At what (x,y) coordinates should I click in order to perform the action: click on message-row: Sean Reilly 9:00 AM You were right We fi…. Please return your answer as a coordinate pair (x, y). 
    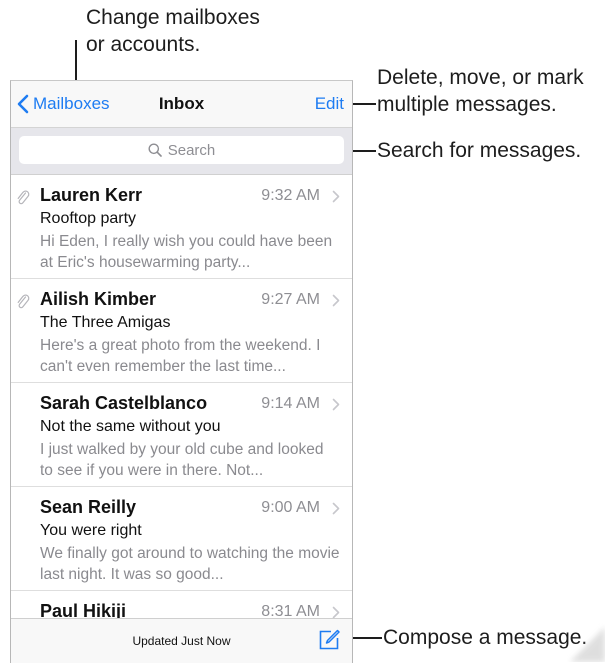
    Looking at the image, I should click on (181, 539).